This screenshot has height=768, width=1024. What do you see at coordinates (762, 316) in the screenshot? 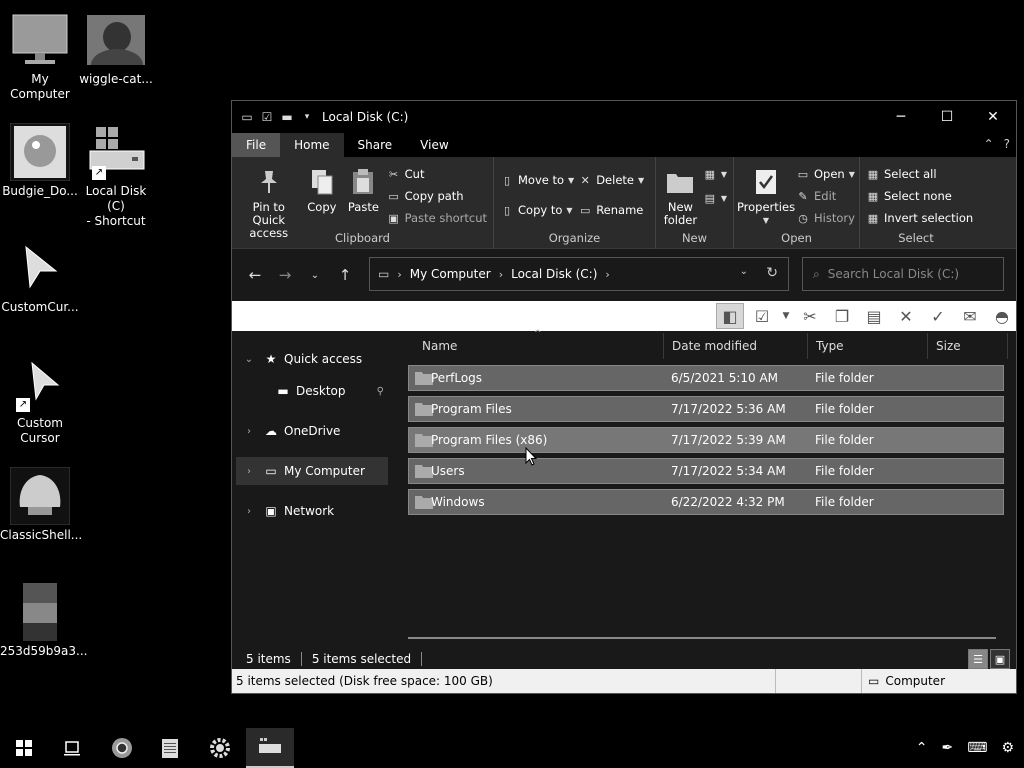
I see `checkbox-view-icon: ☑` at bounding box center [762, 316].